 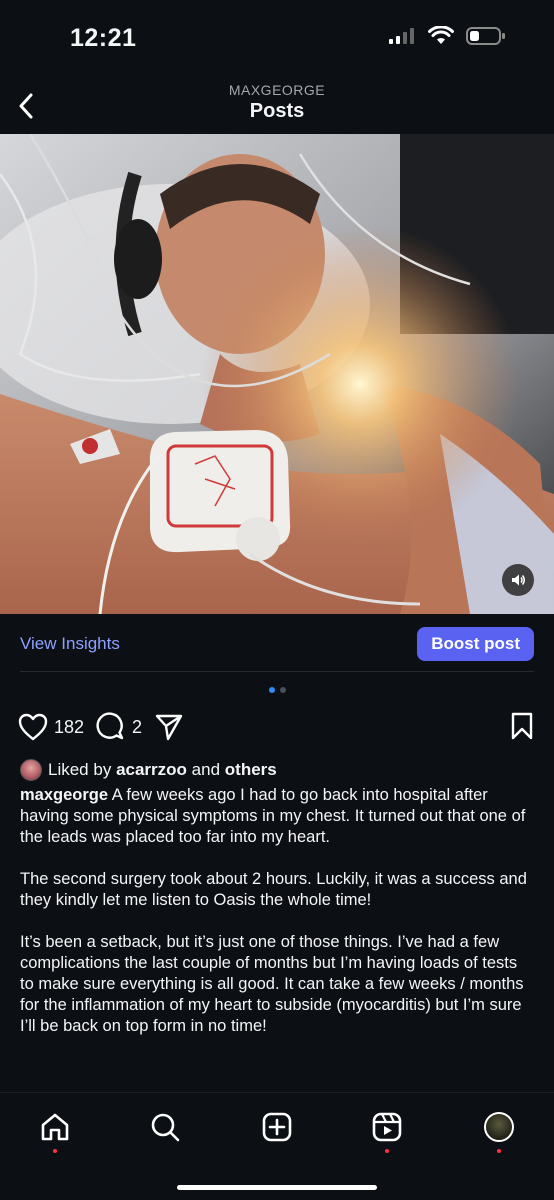 What do you see at coordinates (110, 726) in the screenshot?
I see `comment-icon` at bounding box center [110, 726].